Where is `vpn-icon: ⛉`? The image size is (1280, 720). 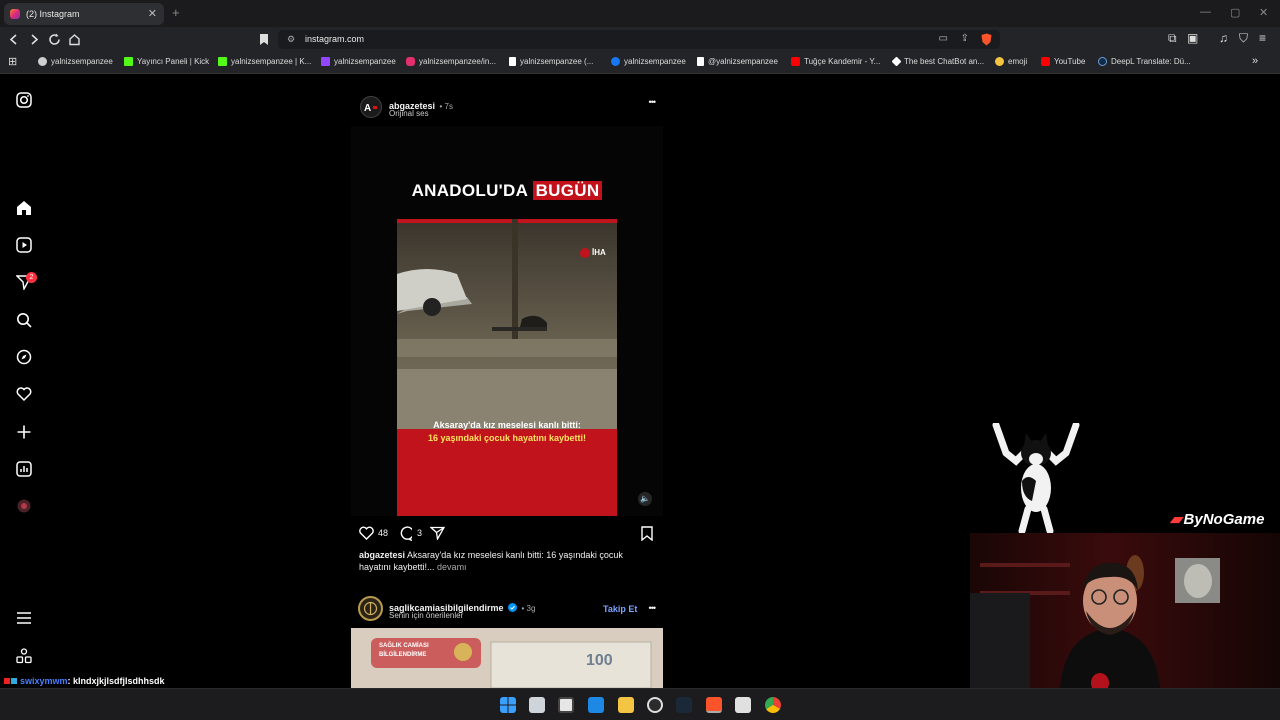
vpn-icon: ⛉ is located at coordinates (1243, 38).